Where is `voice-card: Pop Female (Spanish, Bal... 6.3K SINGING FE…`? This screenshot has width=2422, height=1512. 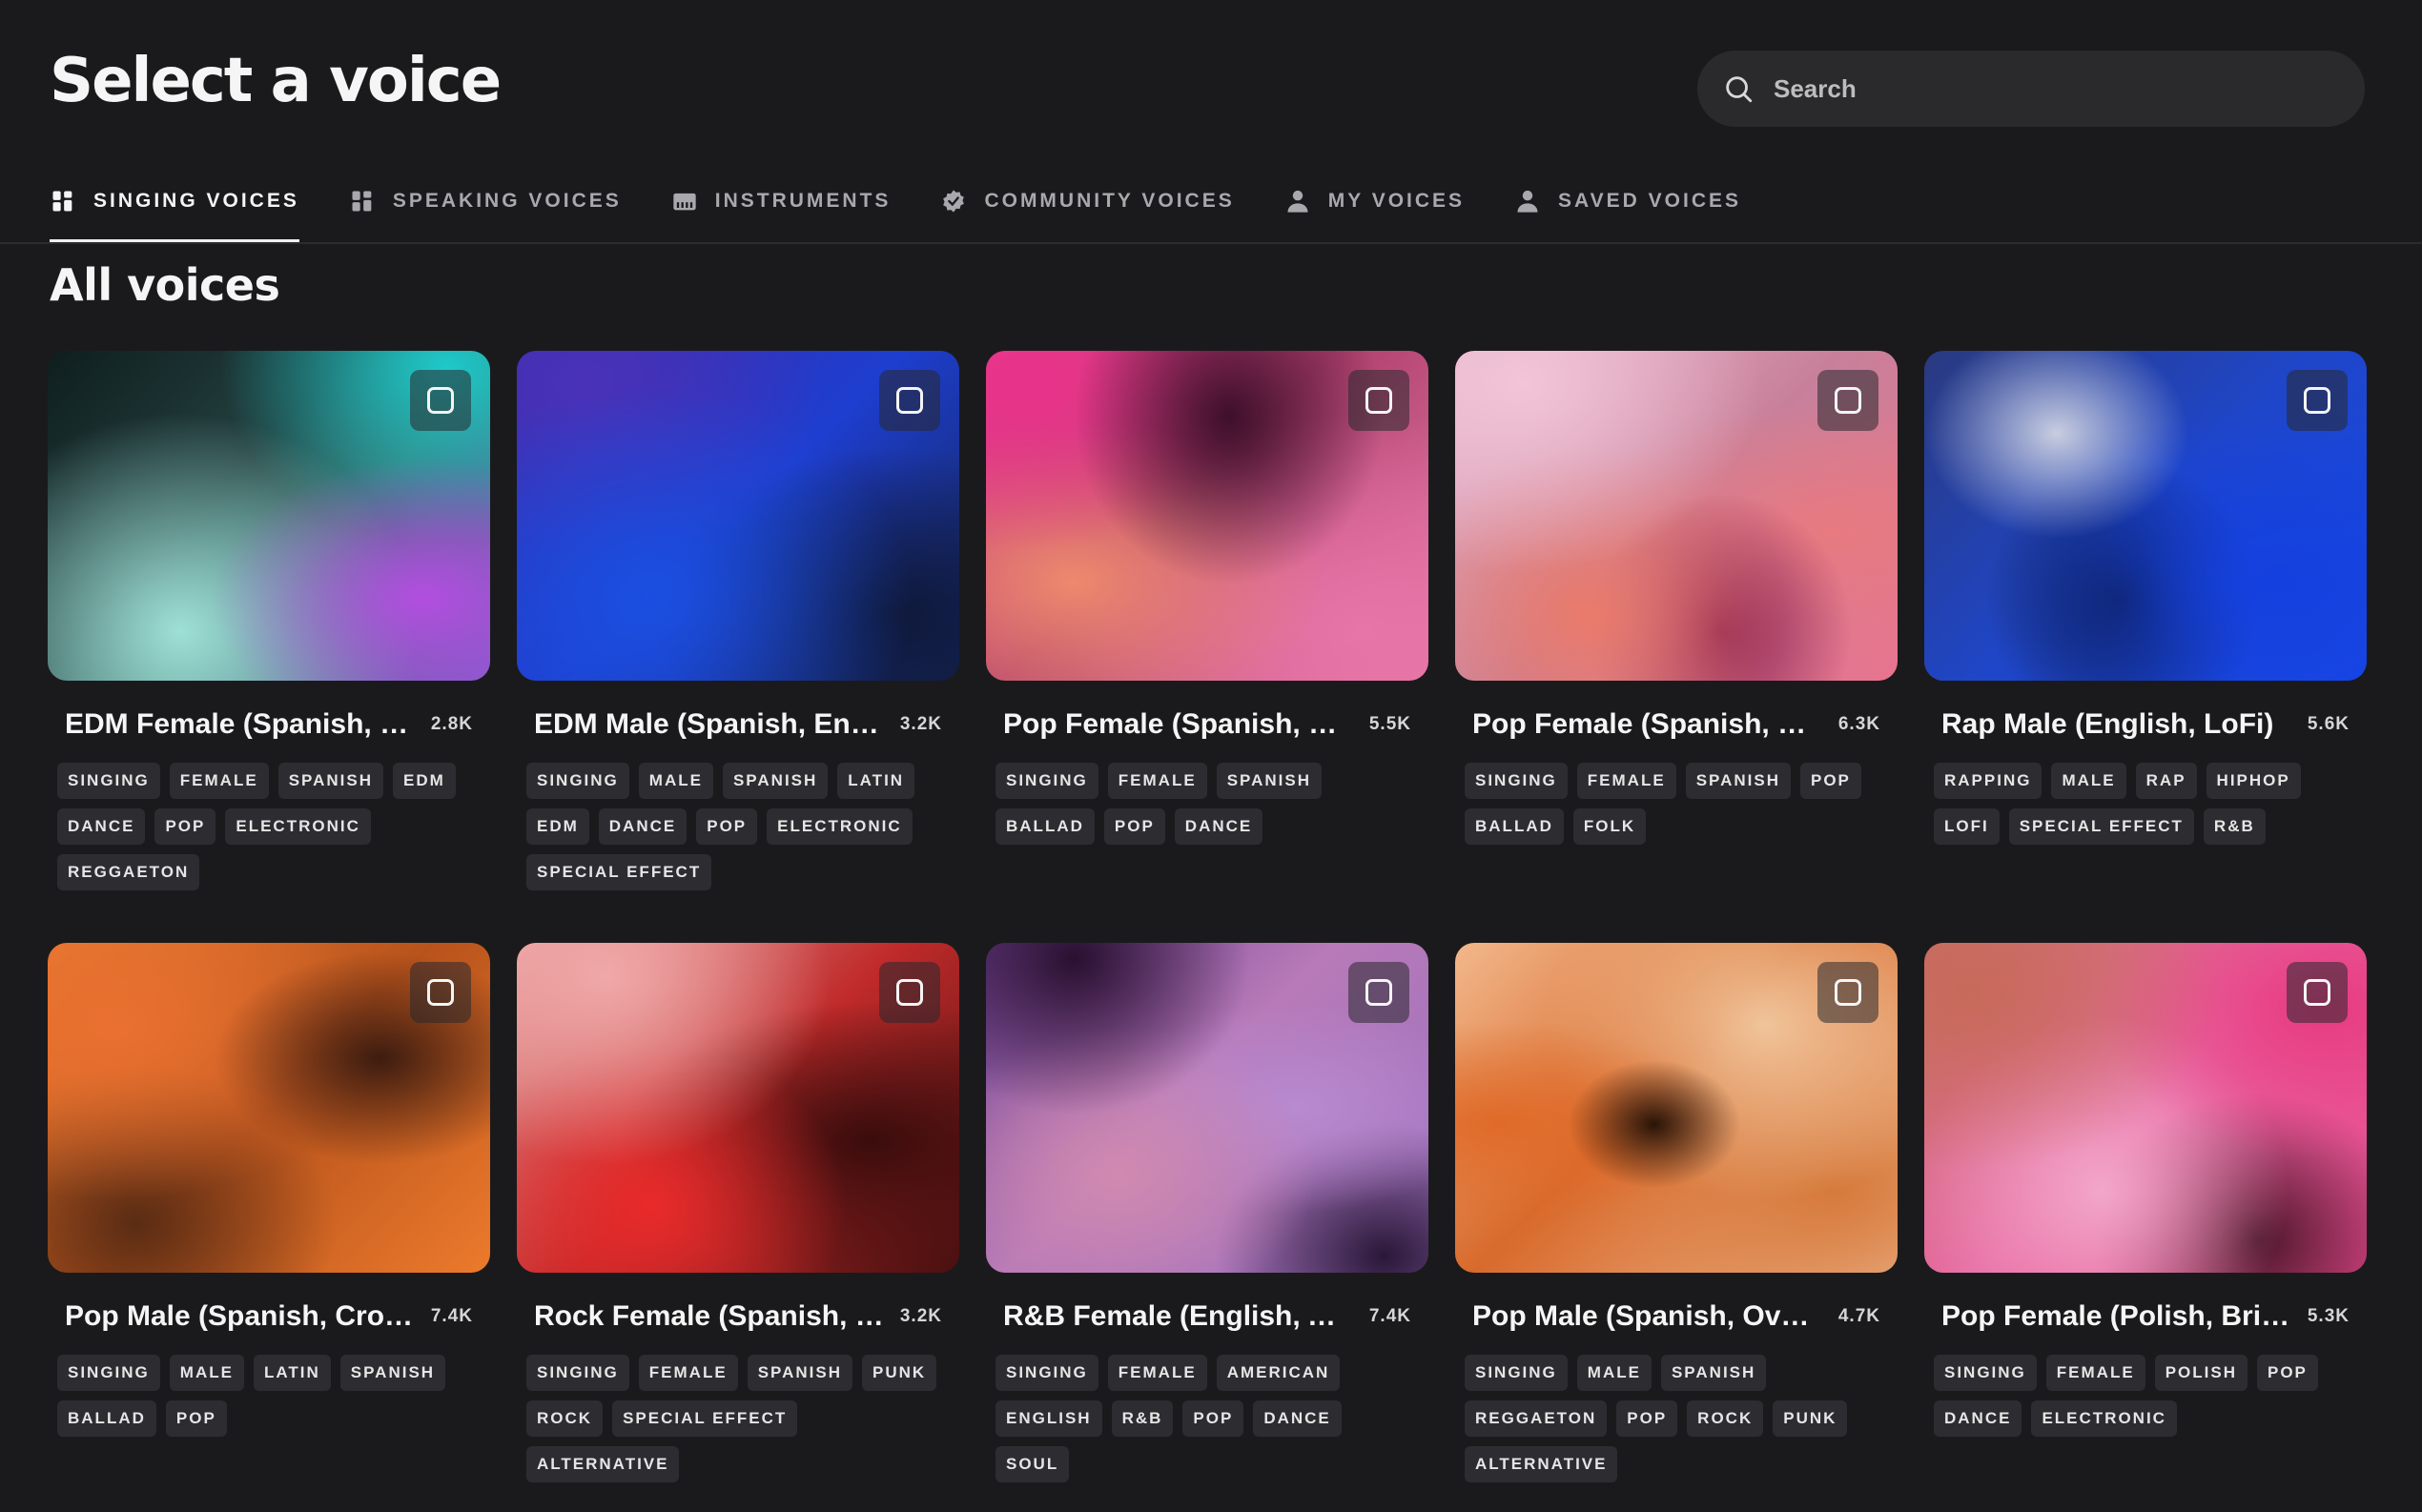
voice-card: Pop Female (Spanish, Bal... 6.3K SINGING FE… is located at coordinates (1676, 647).